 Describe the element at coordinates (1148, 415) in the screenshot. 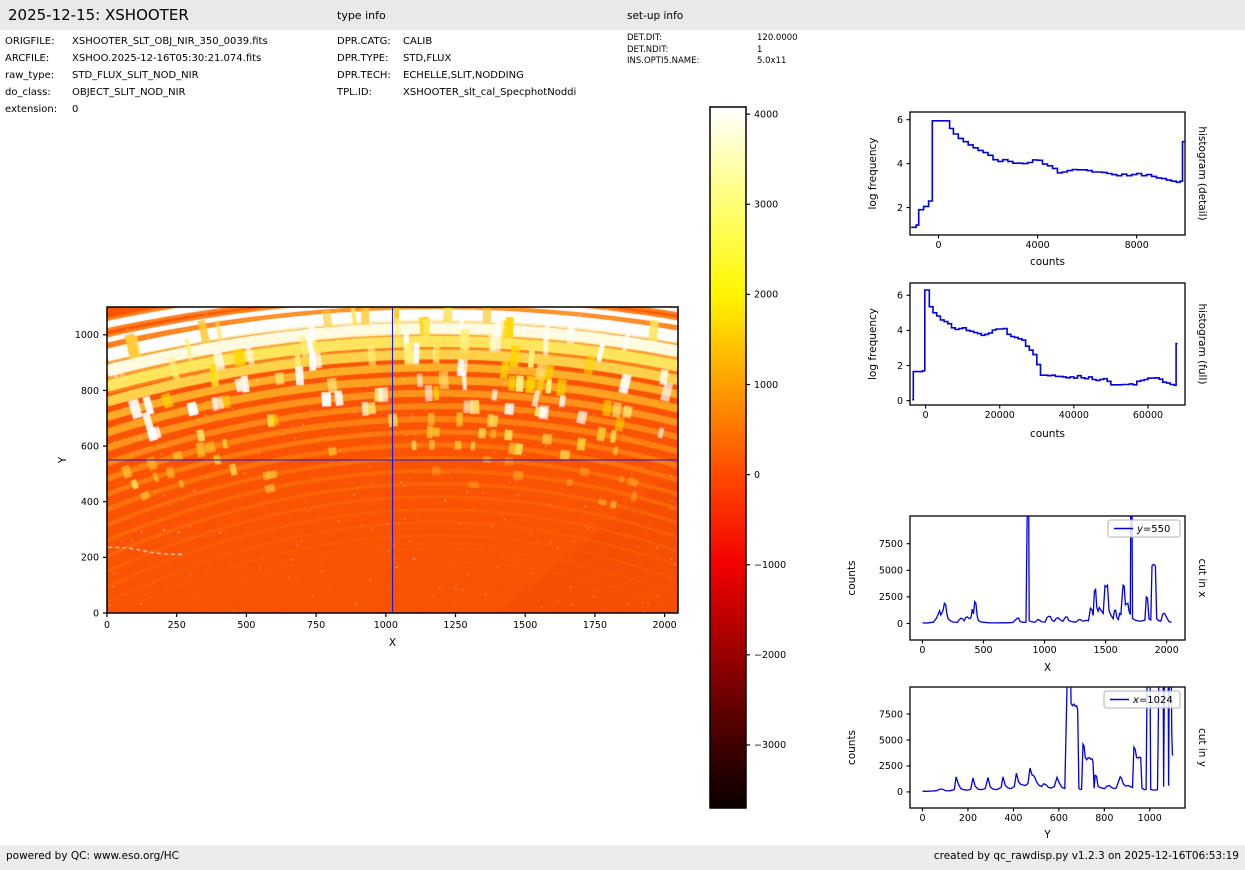

I see `plot-text: 60000` at that location.